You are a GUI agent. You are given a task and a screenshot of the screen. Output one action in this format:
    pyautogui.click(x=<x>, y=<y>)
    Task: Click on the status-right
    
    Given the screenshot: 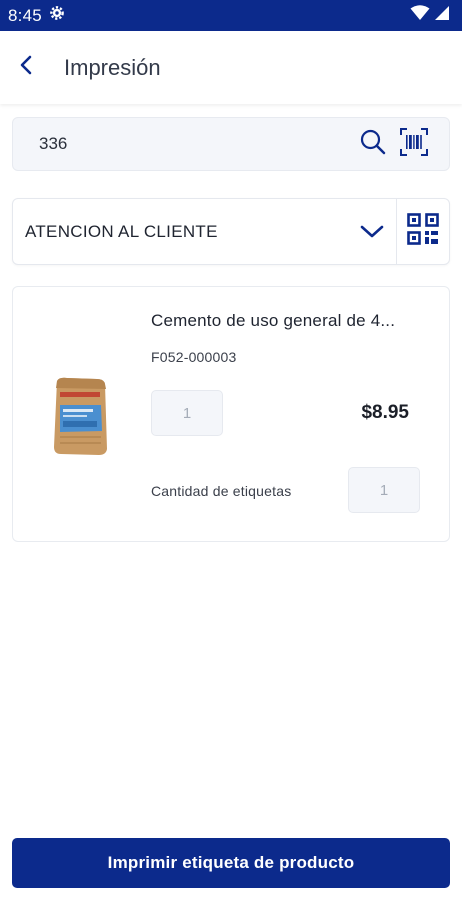 What is the action you would take?
    pyautogui.click(x=430, y=15)
    